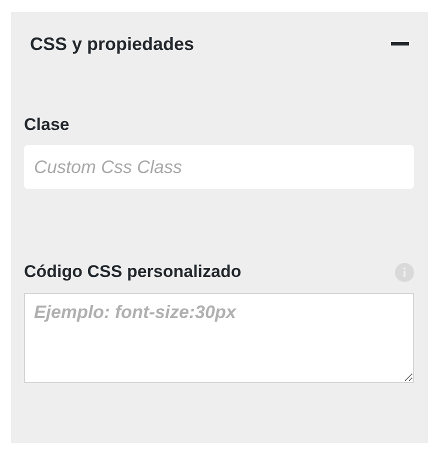 This screenshot has height=457, width=442. I want to click on panel-title: CSS y propiedades, so click(112, 44).